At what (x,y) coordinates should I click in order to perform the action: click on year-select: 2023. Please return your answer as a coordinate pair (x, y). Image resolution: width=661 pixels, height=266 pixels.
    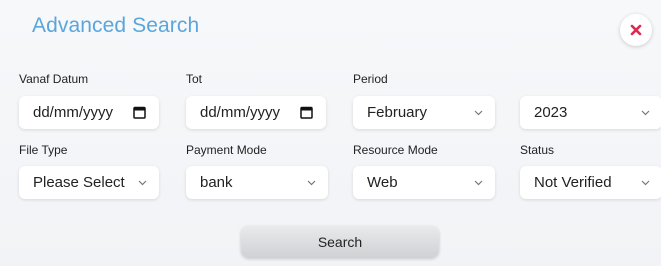
    Looking at the image, I should click on (590, 112).